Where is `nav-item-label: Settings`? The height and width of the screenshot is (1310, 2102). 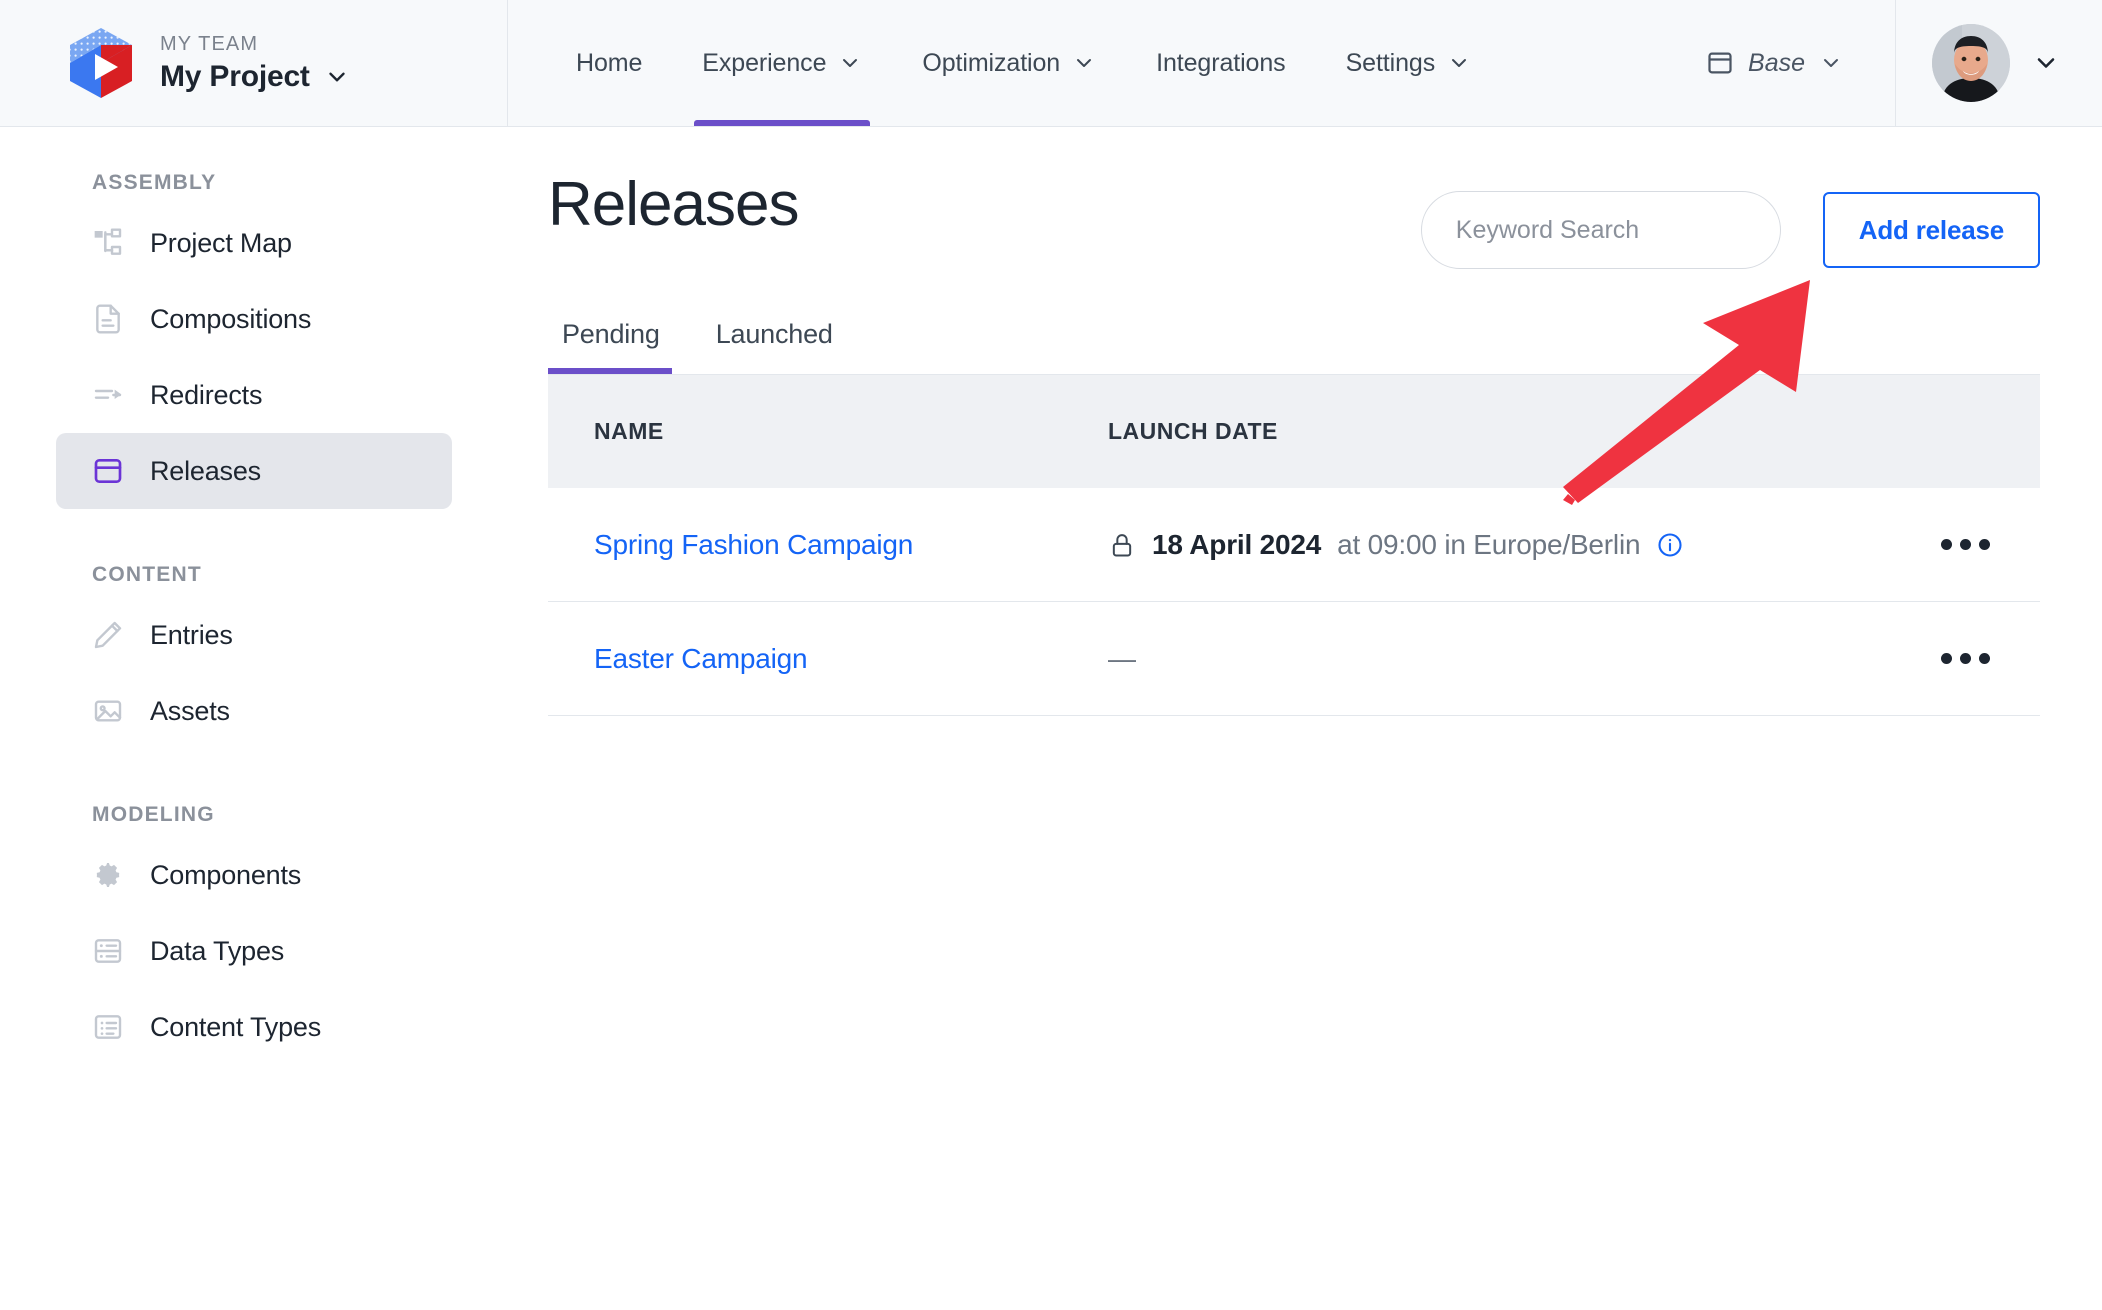
nav-item-label: Settings is located at coordinates (1390, 62).